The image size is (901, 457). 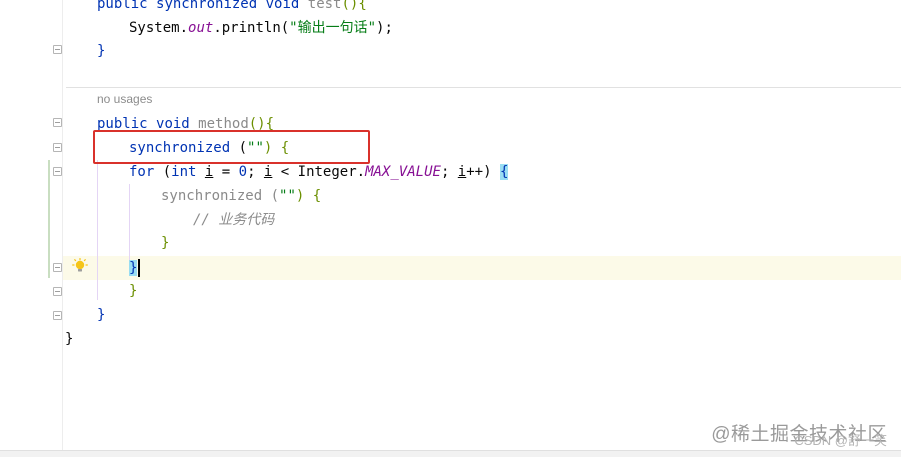 What do you see at coordinates (101, 51) in the screenshot?
I see `code-line-3: }` at bounding box center [101, 51].